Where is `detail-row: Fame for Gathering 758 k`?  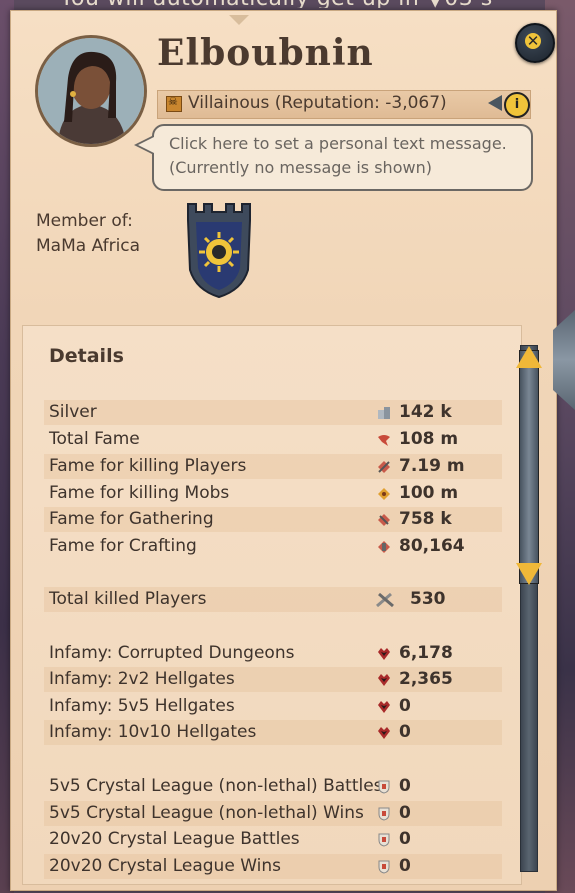
detail-row: Fame for Gathering 758 k is located at coordinates (273, 519).